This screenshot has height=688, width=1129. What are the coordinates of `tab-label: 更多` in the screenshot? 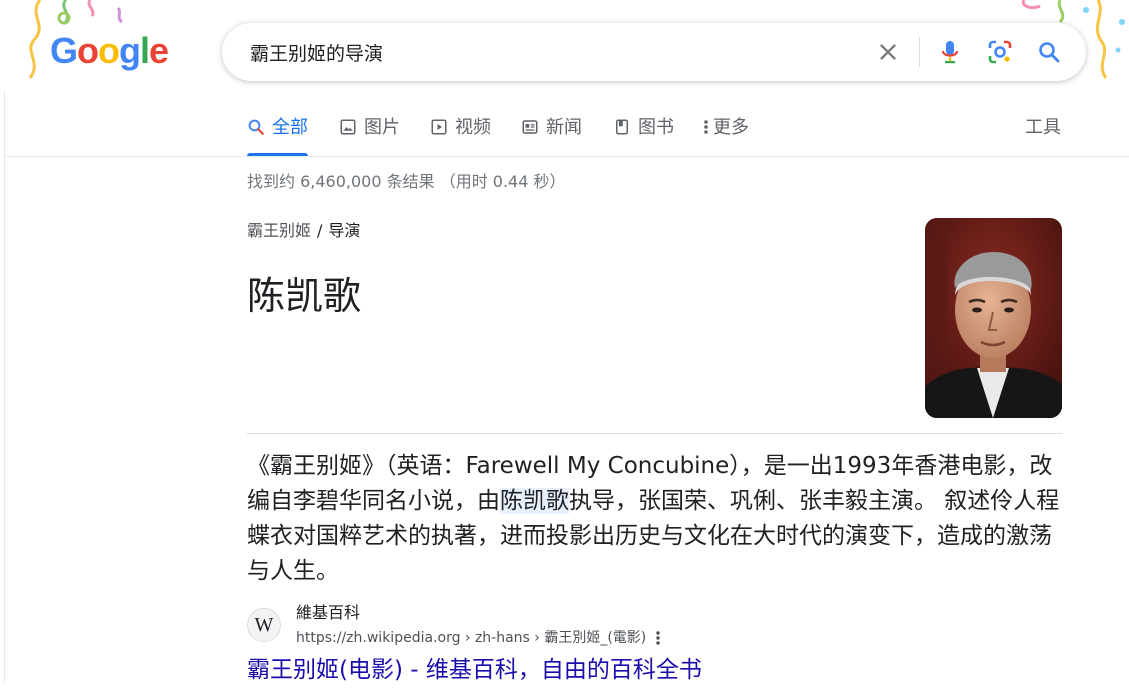 It's located at (731, 127).